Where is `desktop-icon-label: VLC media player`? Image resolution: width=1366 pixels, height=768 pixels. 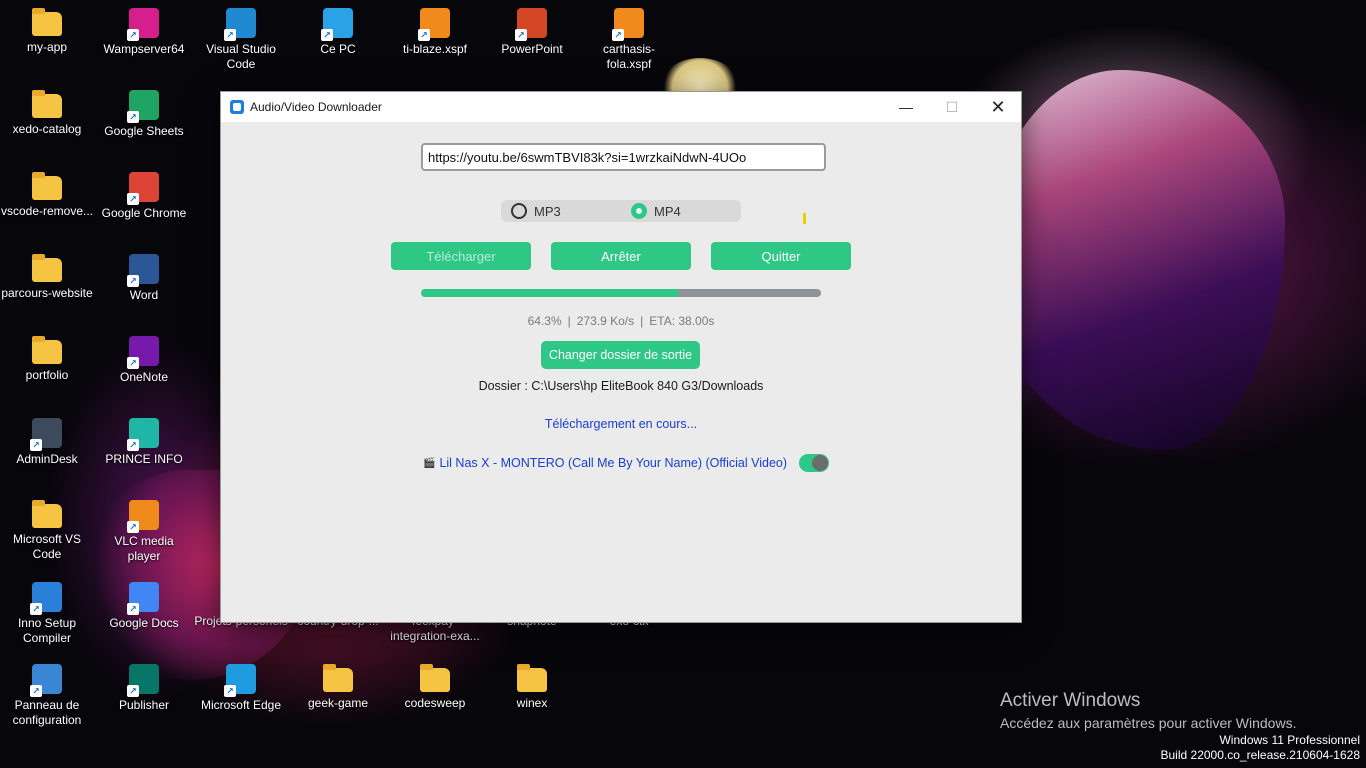
desktop-icon-label: VLC media player is located at coordinates (144, 548).